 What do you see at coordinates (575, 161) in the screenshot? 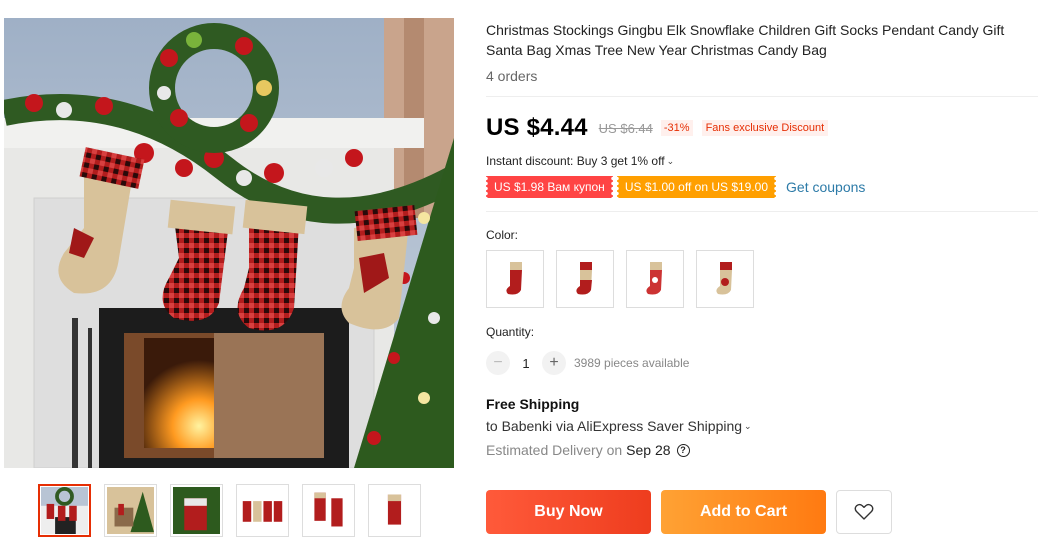
I see `instant-discount-text: Instant discount: Buy 3 get 1% off` at bounding box center [575, 161].